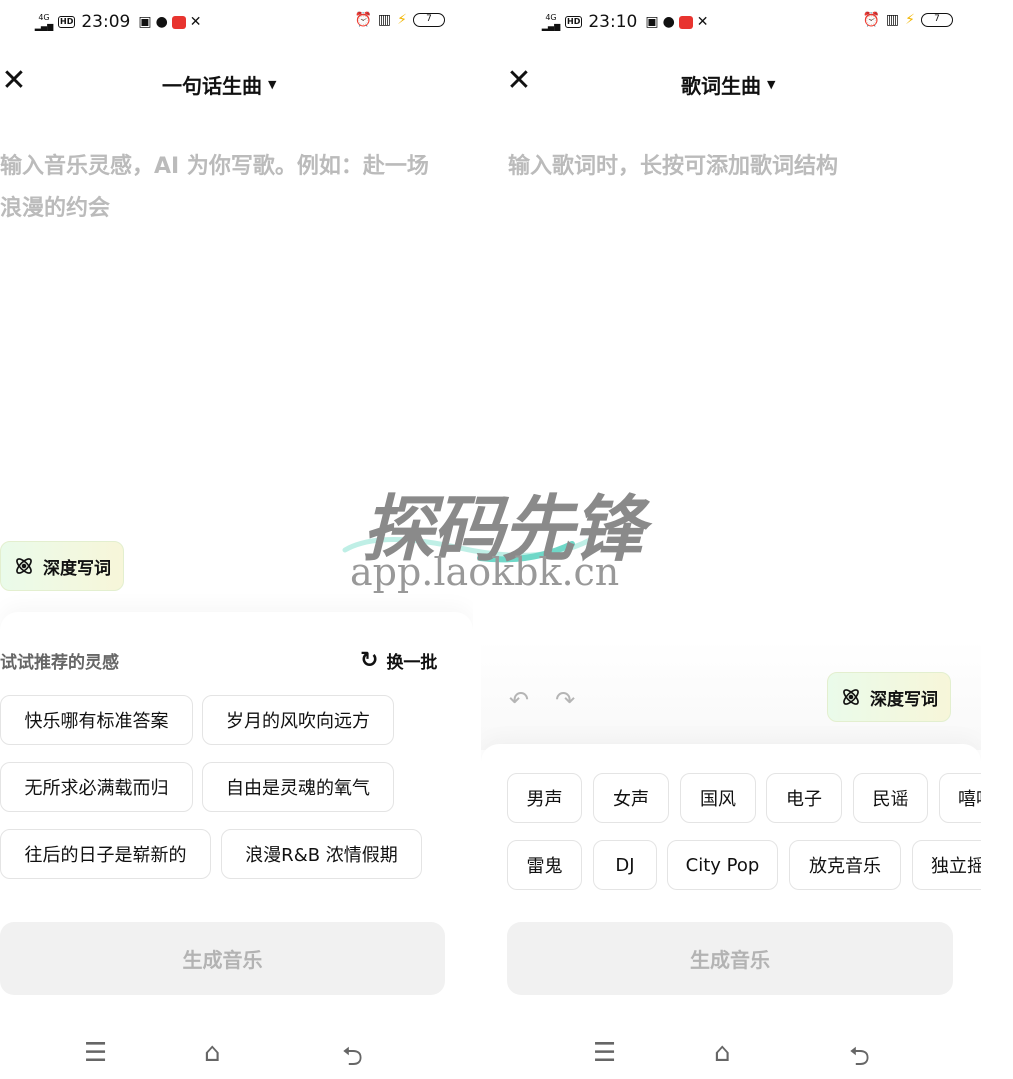 This screenshot has width=1013, height=1079. Describe the element at coordinates (222, 188) in the screenshot. I see `inspiration-input: 输入音乐灵感，AI 为你写歌。例如：赴一场浪漫的约会` at that location.